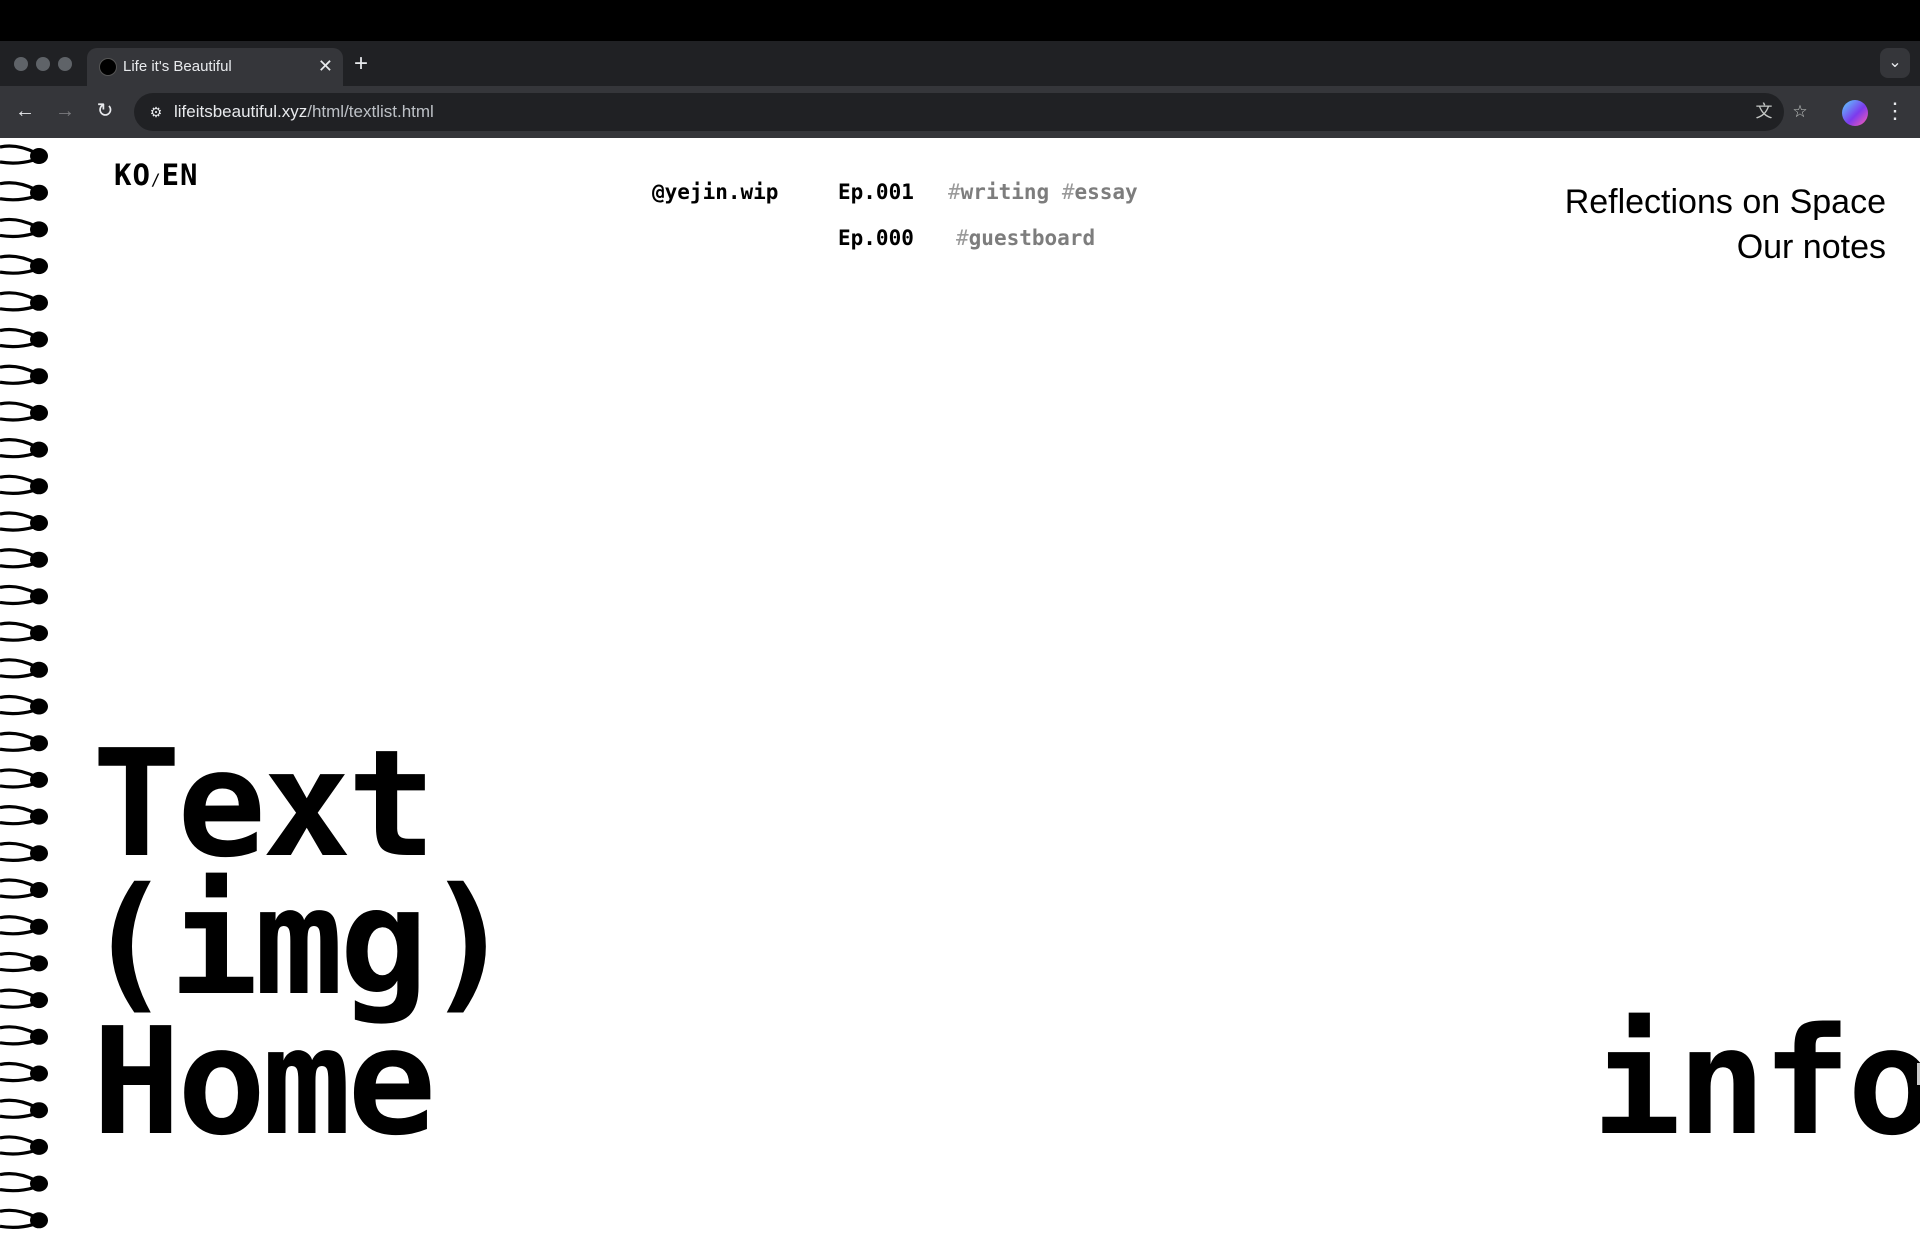 Image resolution: width=1920 pixels, height=1241 pixels. Describe the element at coordinates (370, 111) in the screenshot. I see `url-path: /html/textlist.html` at that location.